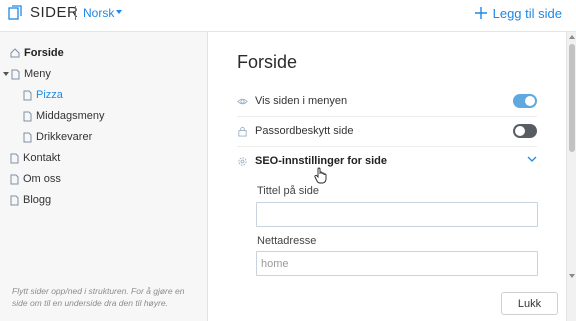  I want to click on url-input, so click(397, 263).